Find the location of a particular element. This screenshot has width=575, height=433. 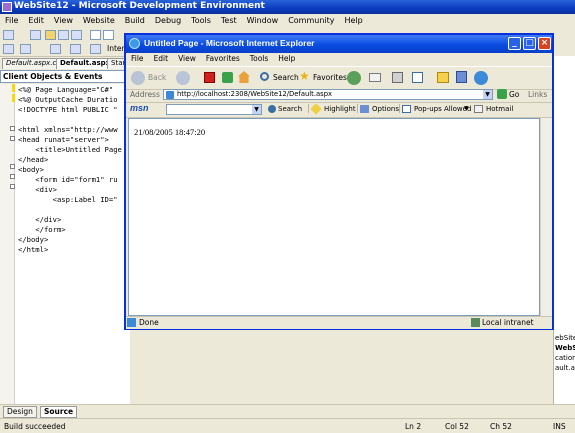

research-icon is located at coordinates (461, 77).